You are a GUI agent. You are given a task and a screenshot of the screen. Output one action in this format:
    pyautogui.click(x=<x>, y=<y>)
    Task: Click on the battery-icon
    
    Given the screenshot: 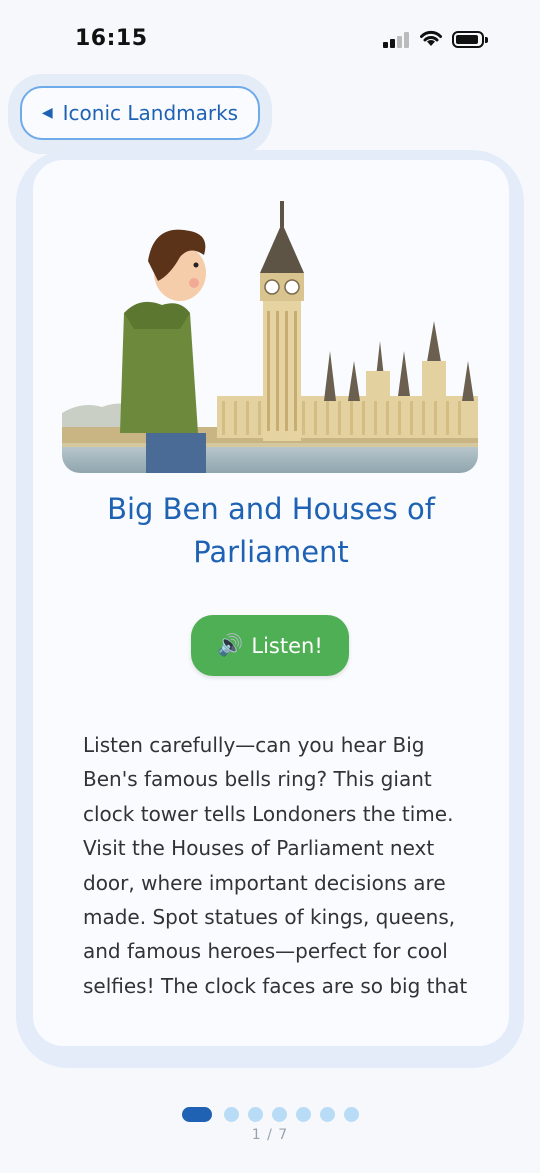 What is the action you would take?
    pyautogui.click(x=470, y=39)
    